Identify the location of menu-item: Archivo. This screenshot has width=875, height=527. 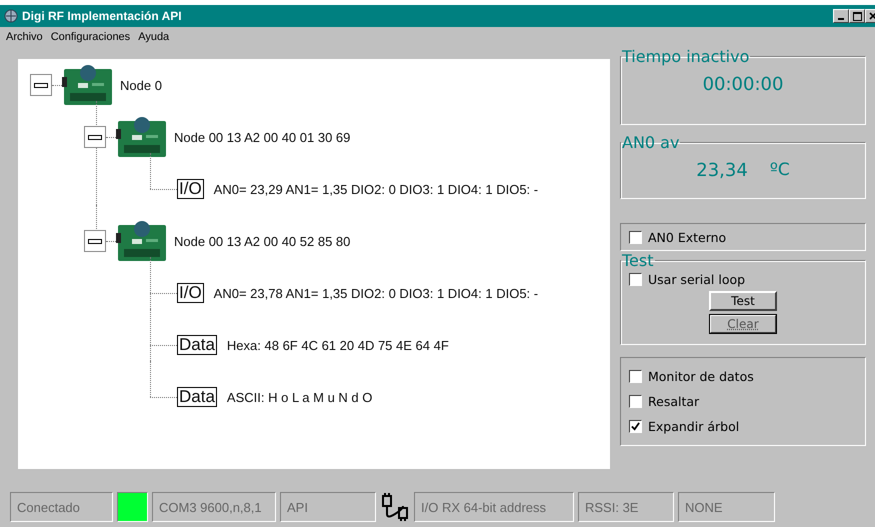
(24, 38).